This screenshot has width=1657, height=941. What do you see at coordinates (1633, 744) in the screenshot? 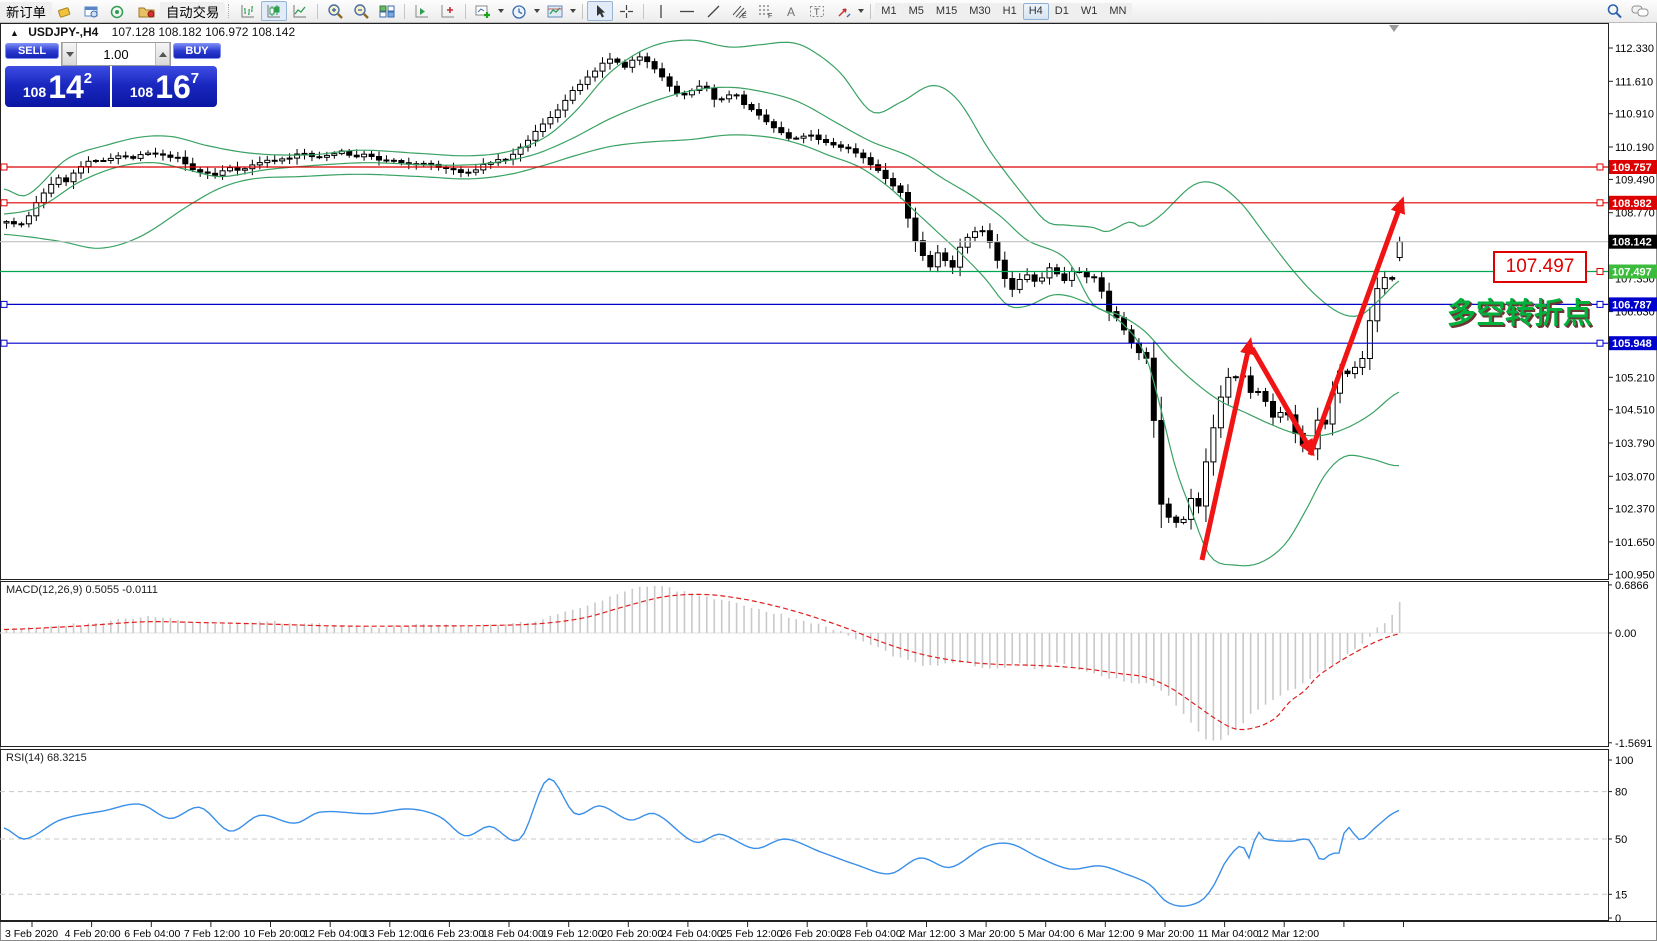
I see `macd-tick-label: -1.5691` at bounding box center [1633, 744].